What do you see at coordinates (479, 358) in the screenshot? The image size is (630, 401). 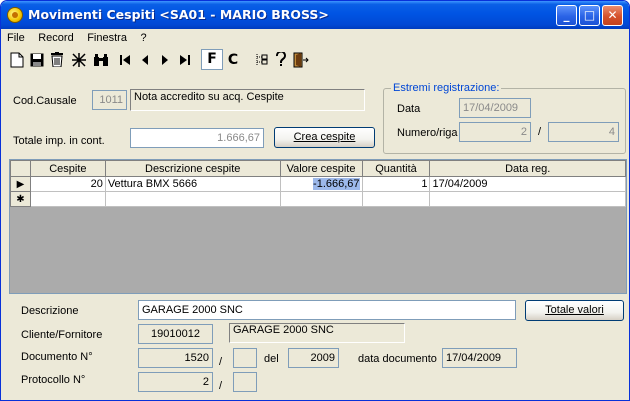 I see `data-documento-field: 17/04/2009` at bounding box center [479, 358].